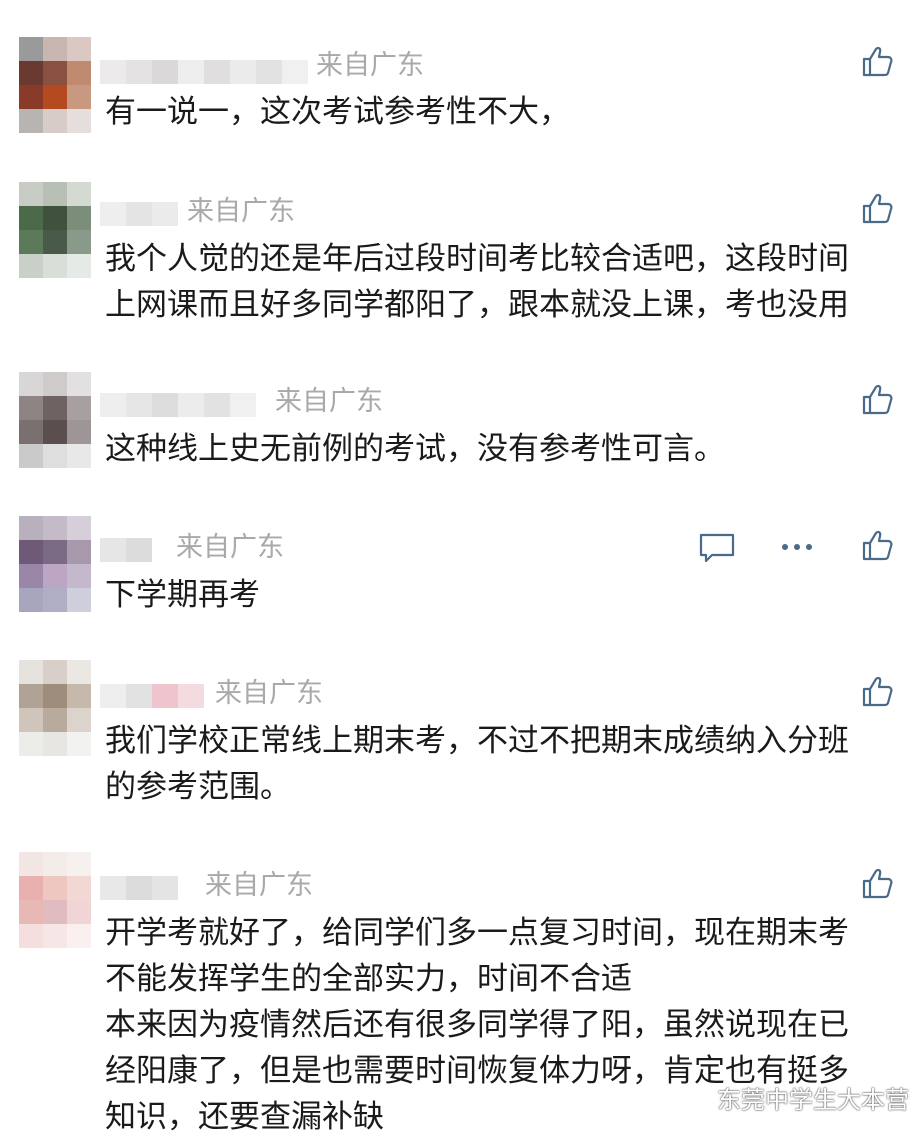 The width and height of the screenshot is (923, 1140). What do you see at coordinates (717, 548) in the screenshot?
I see `comment-icon` at bounding box center [717, 548].